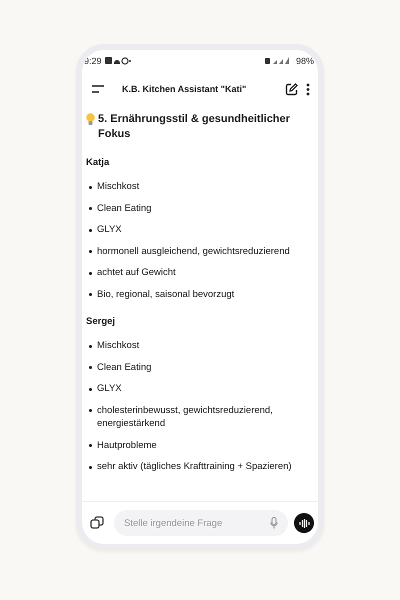  I want to click on list-item: Hautprobleme, so click(127, 445).